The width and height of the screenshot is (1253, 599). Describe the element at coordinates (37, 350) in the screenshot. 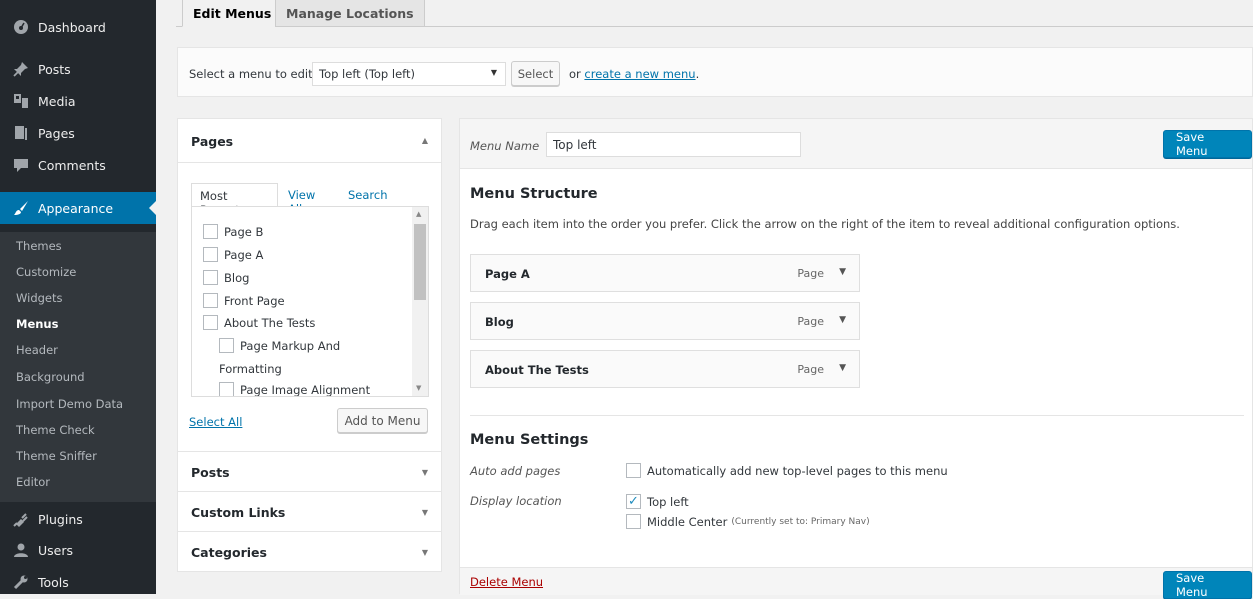

I see `submenu-header: Header` at that location.